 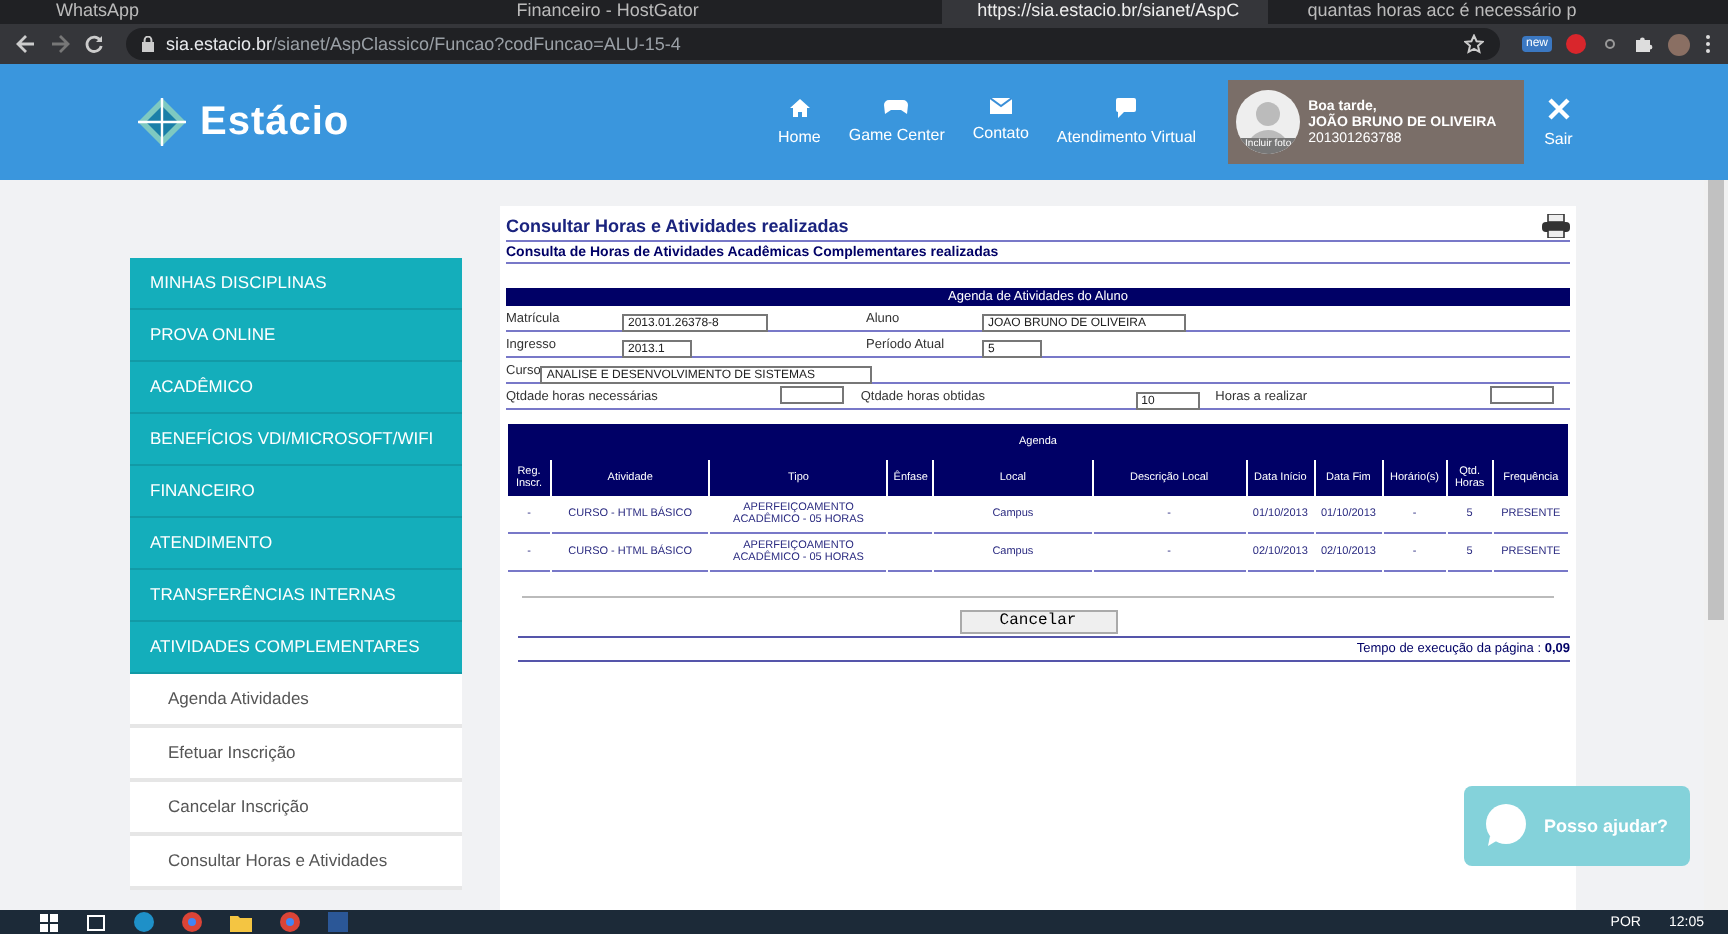 What do you see at coordinates (1716, 400) in the screenshot?
I see `scrollbar-thumb` at bounding box center [1716, 400].